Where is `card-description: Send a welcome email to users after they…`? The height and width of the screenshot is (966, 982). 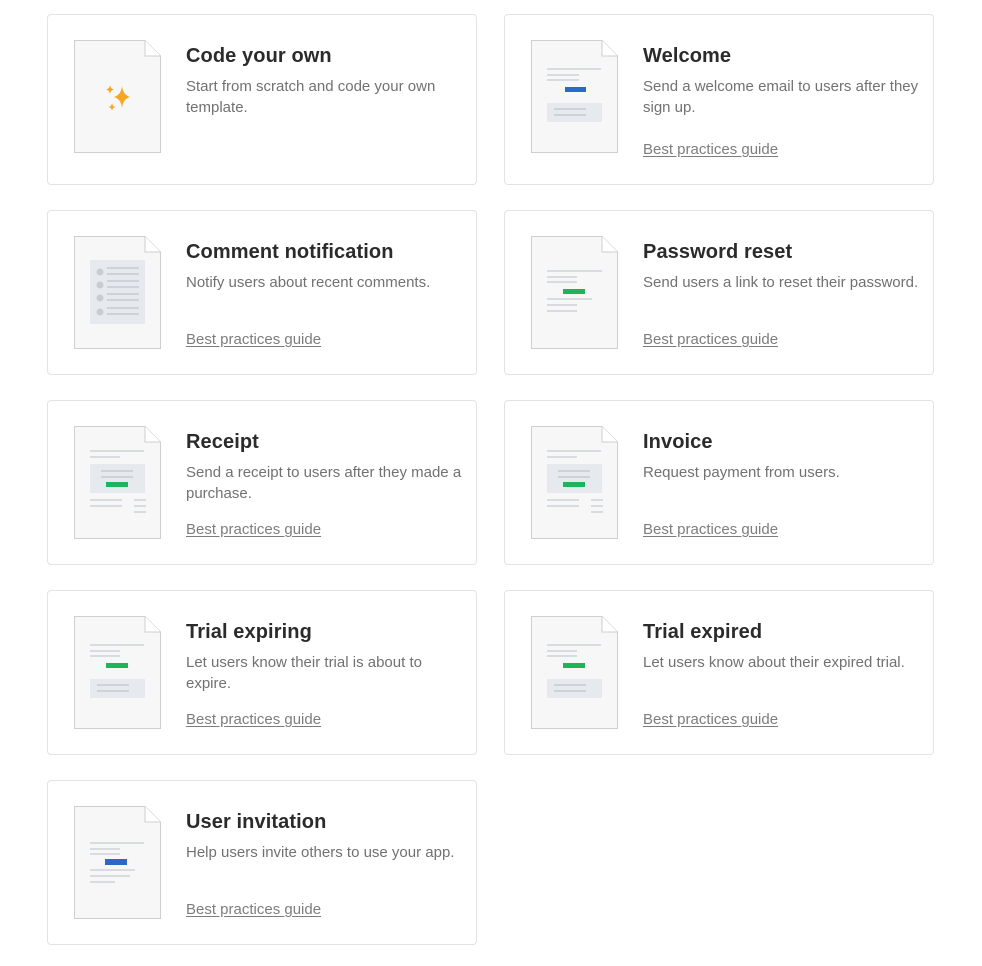 card-description: Send a welcome email to users after they… is located at coordinates (781, 97).